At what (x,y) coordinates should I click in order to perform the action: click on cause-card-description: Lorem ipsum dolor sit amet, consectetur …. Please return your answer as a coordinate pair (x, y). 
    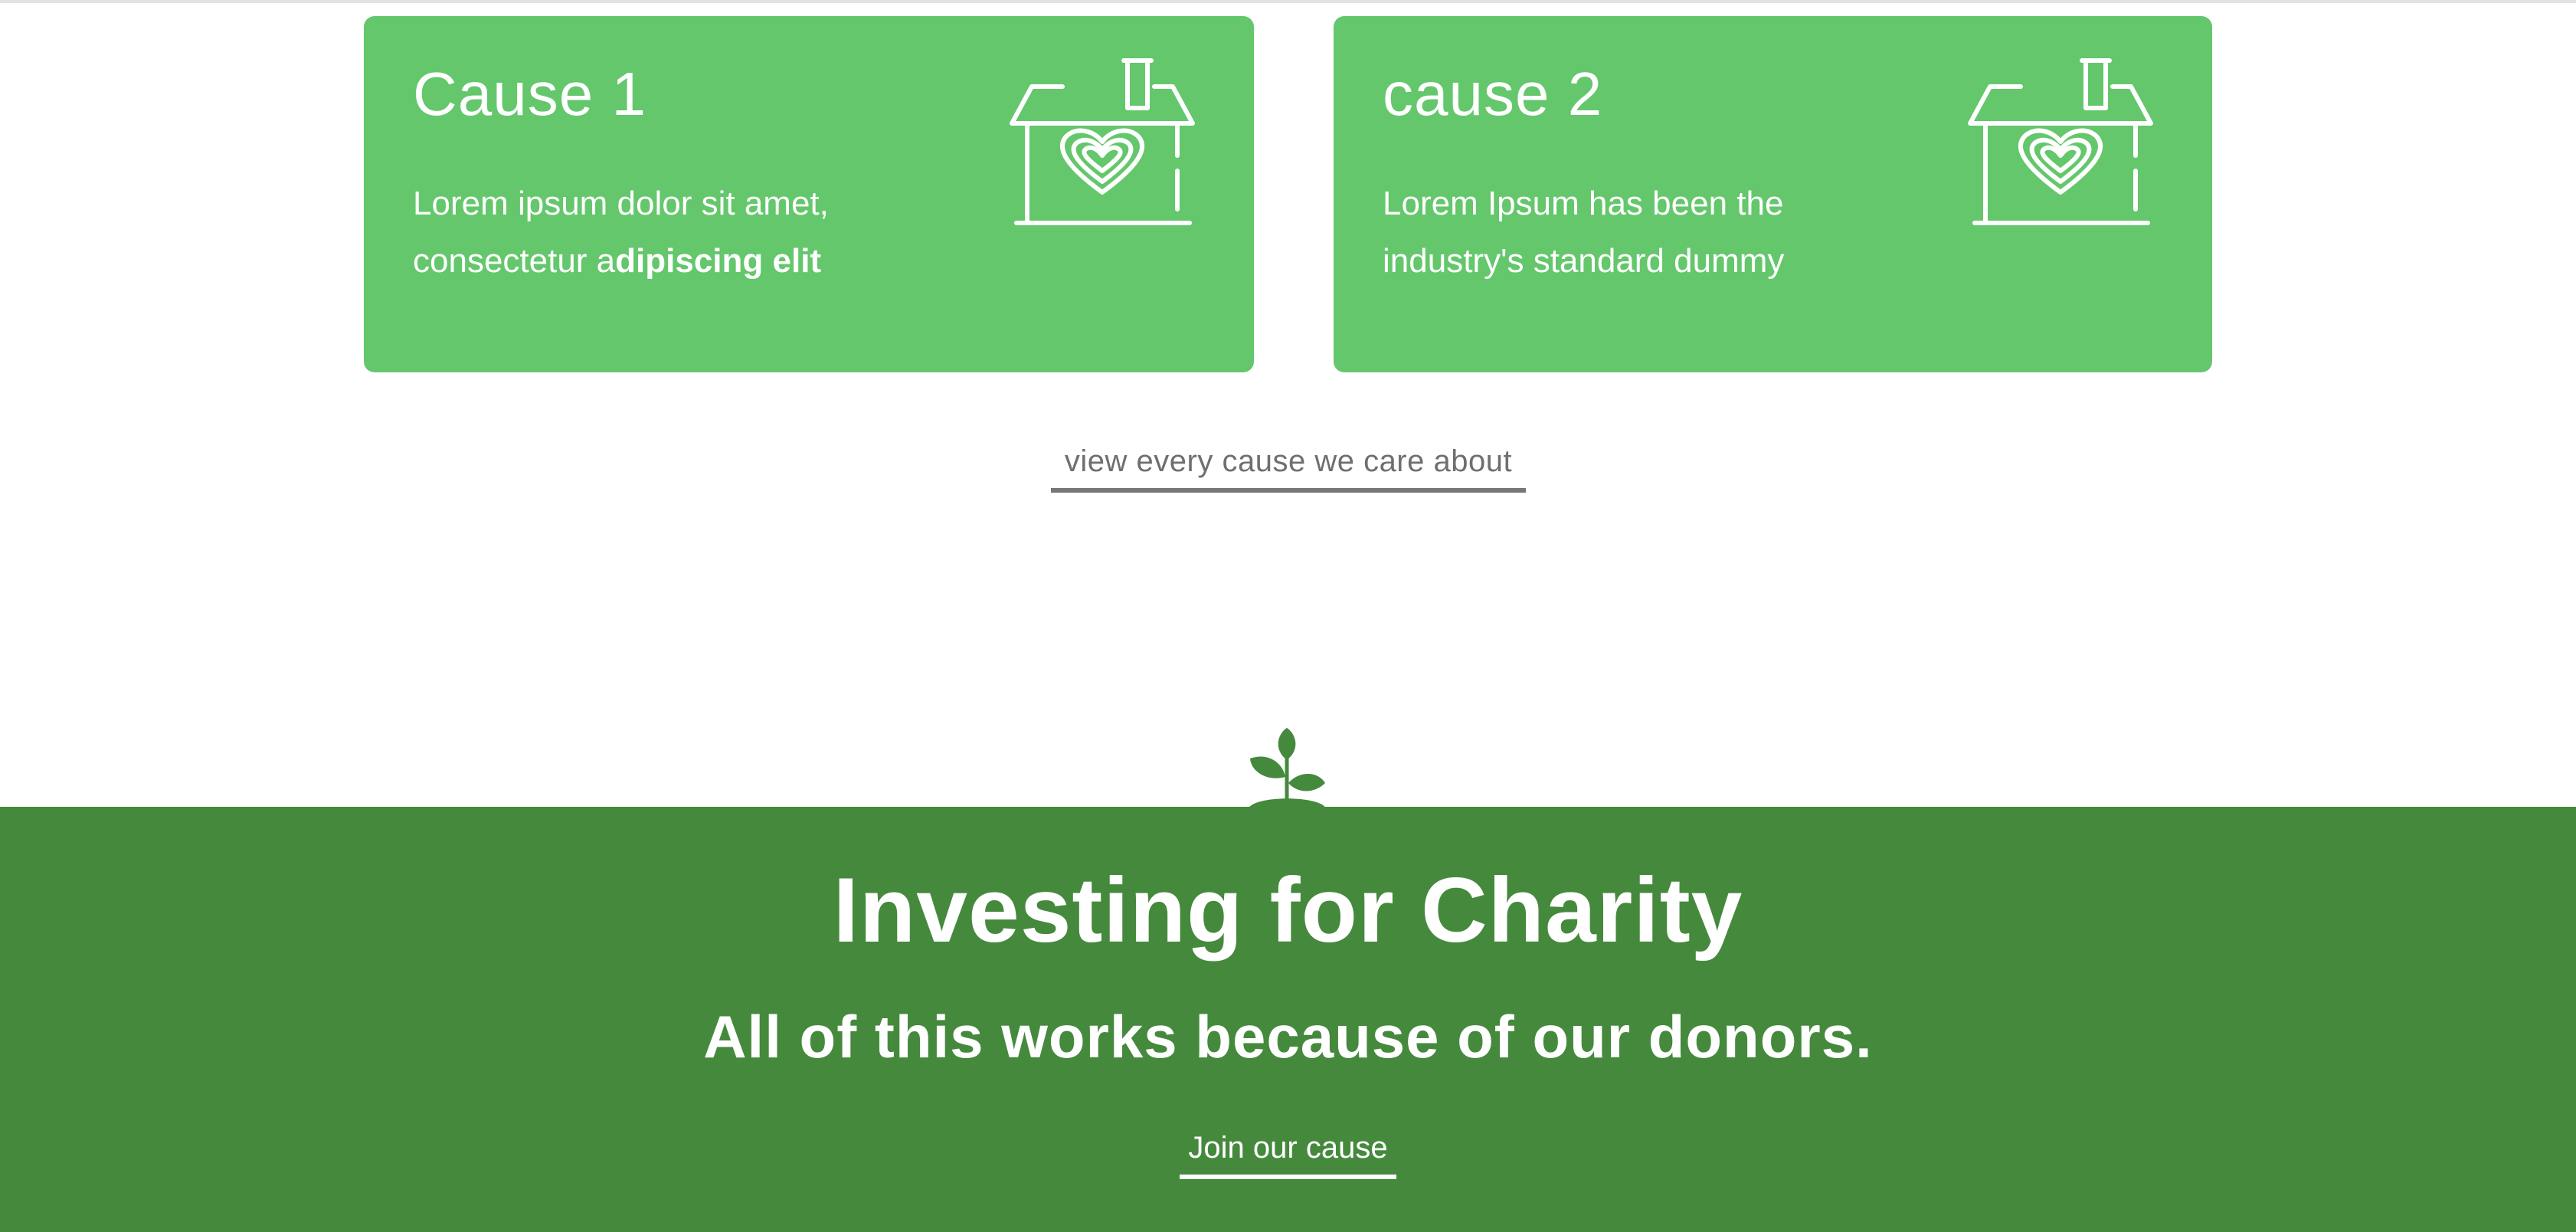
    Looking at the image, I should click on (681, 232).